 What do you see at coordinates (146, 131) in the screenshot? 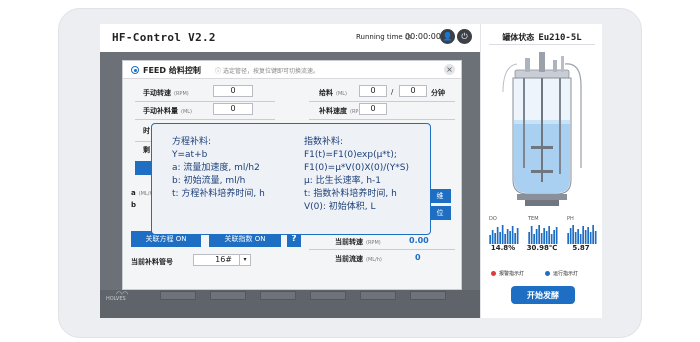
I see `time-label: 时` at bounding box center [146, 131].